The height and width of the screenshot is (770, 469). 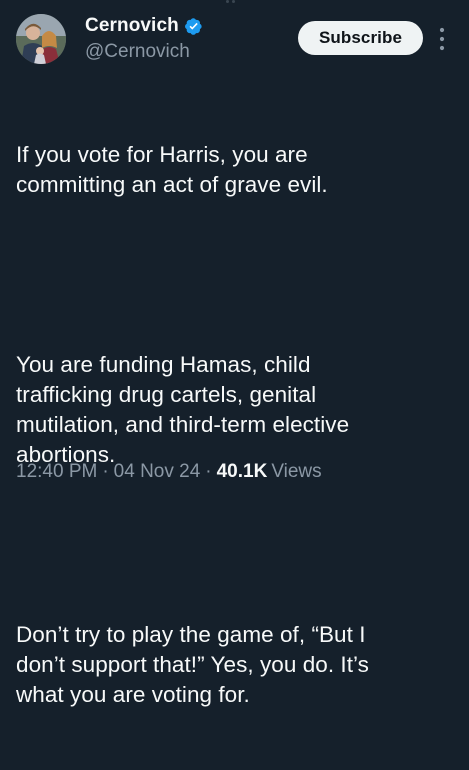 What do you see at coordinates (242, 472) in the screenshot?
I see `views-count: 40.1K` at bounding box center [242, 472].